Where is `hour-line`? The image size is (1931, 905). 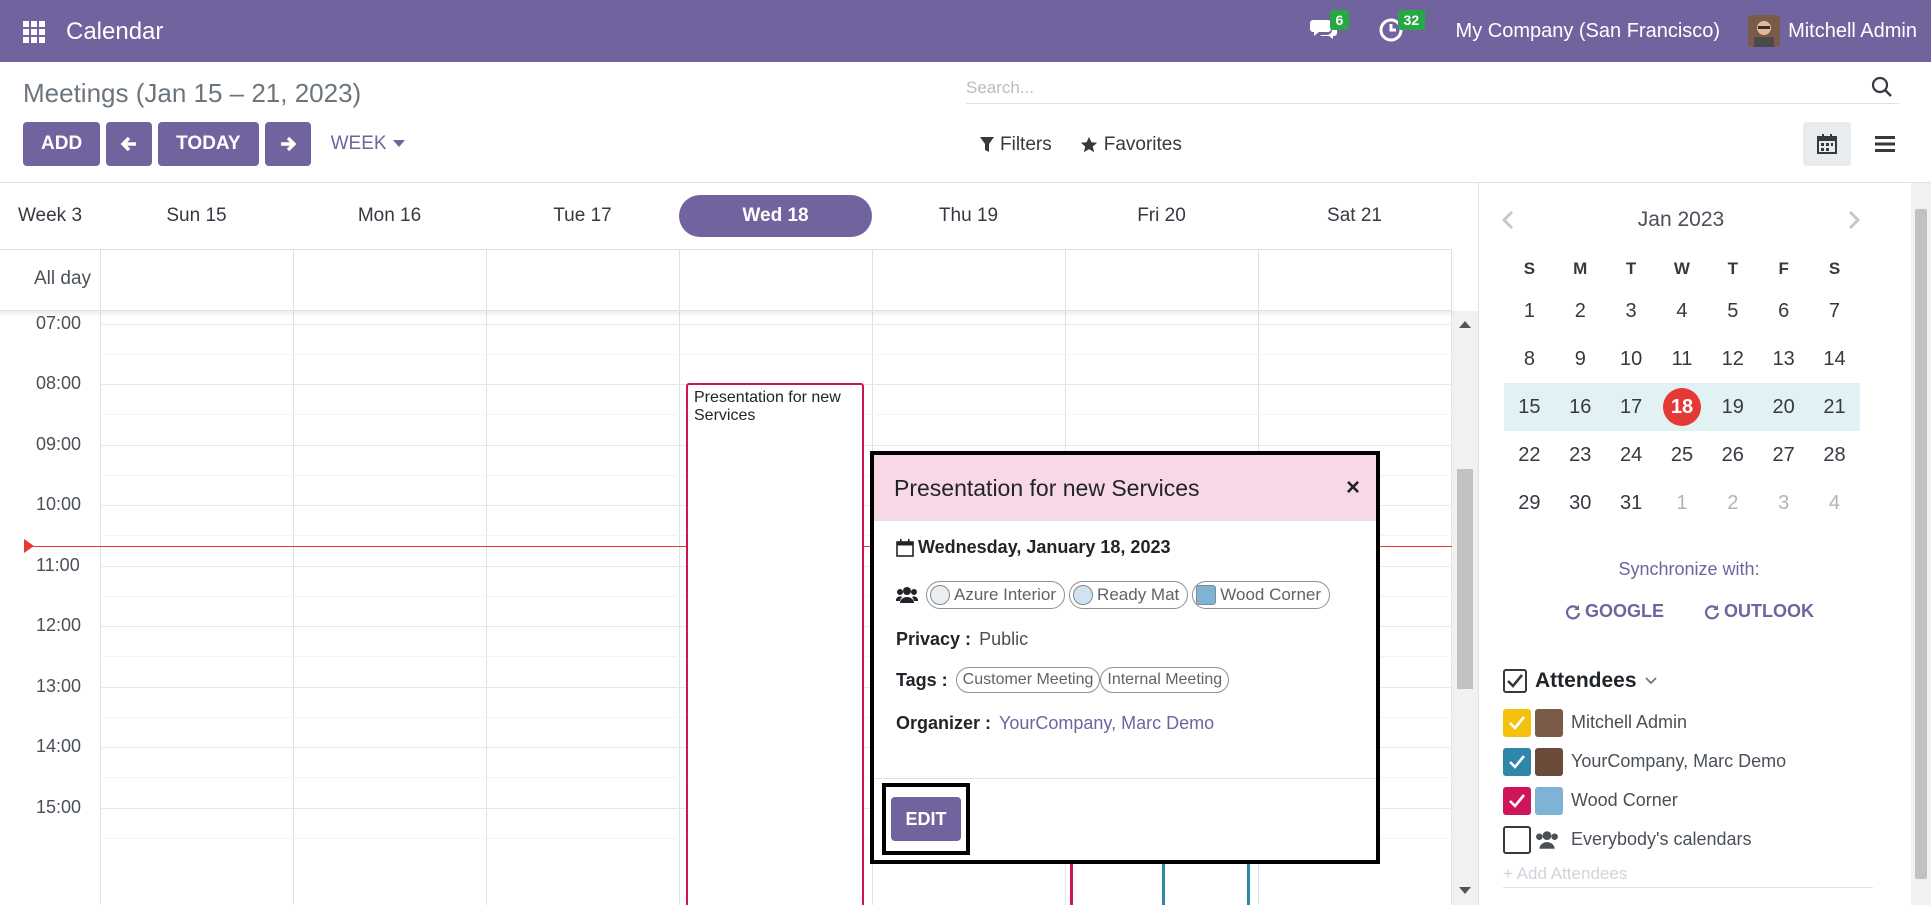
hour-line is located at coordinates (776, 324).